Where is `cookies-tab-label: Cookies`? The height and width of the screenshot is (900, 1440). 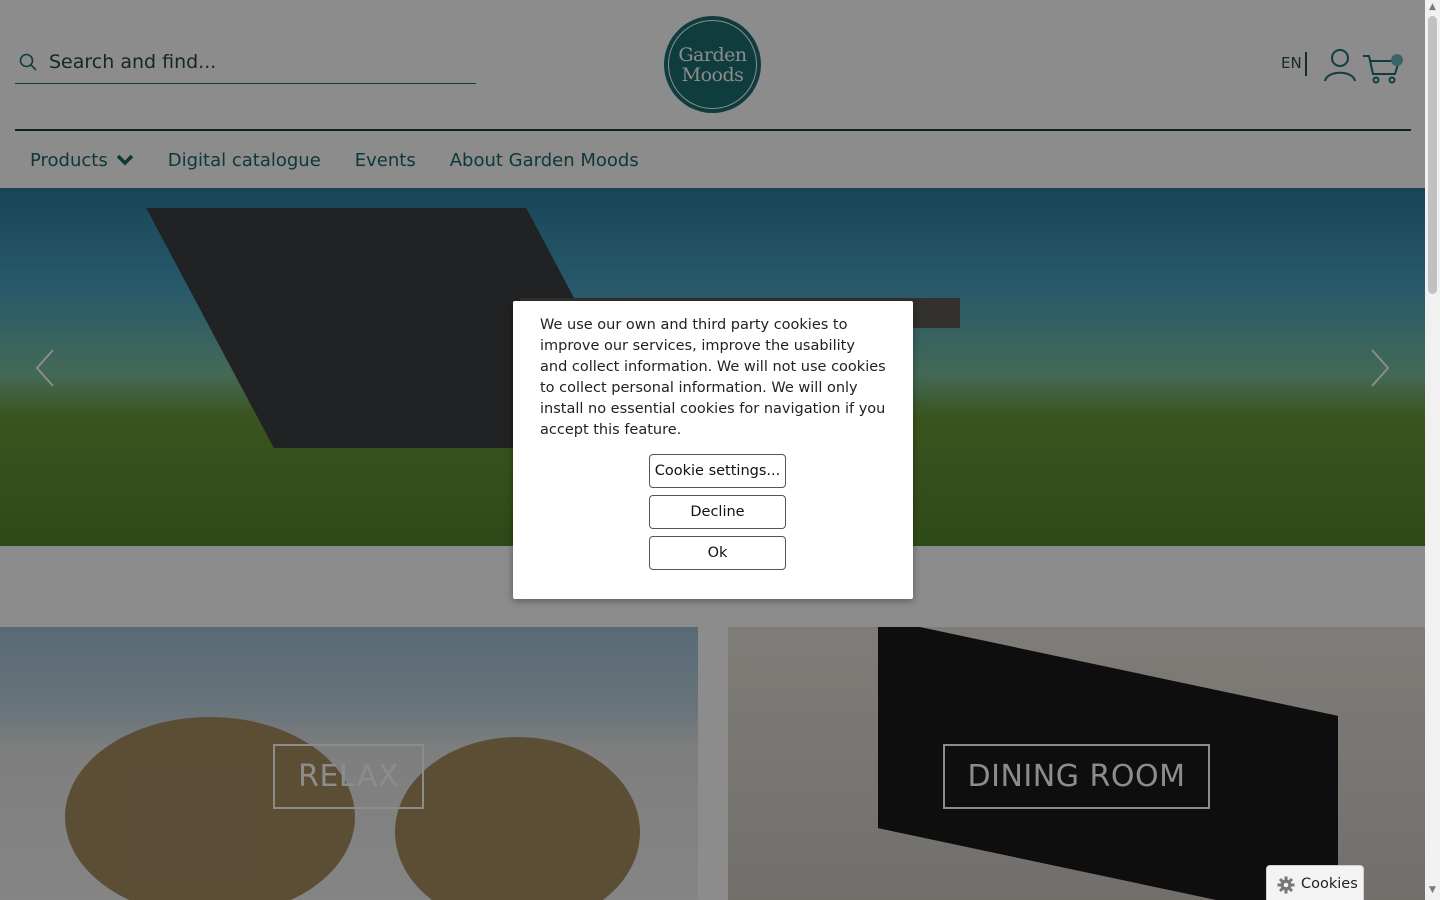
cookies-tab-label: Cookies is located at coordinates (1329, 884).